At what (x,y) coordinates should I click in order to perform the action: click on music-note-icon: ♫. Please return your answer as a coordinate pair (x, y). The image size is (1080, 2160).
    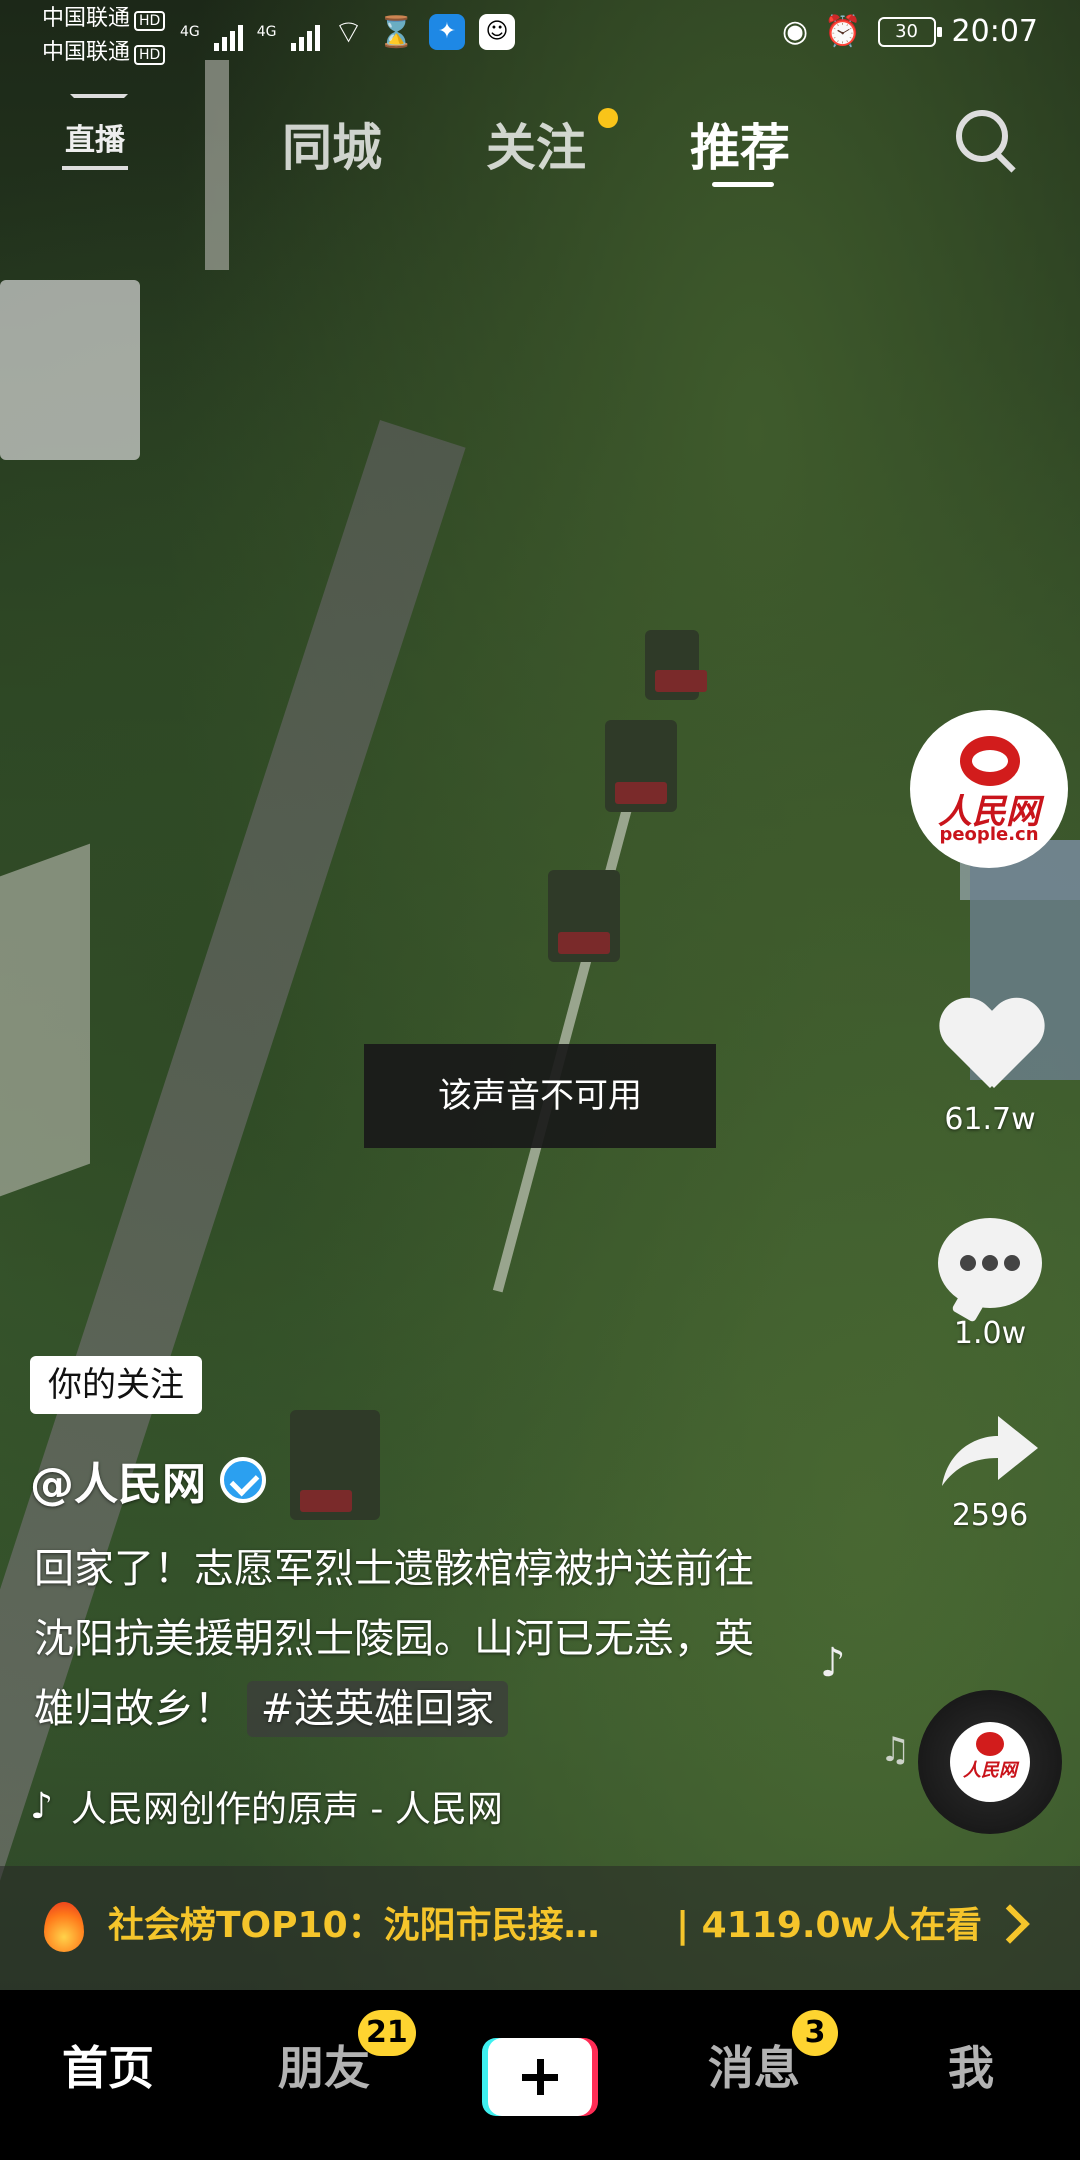
    Looking at the image, I should click on (895, 1750).